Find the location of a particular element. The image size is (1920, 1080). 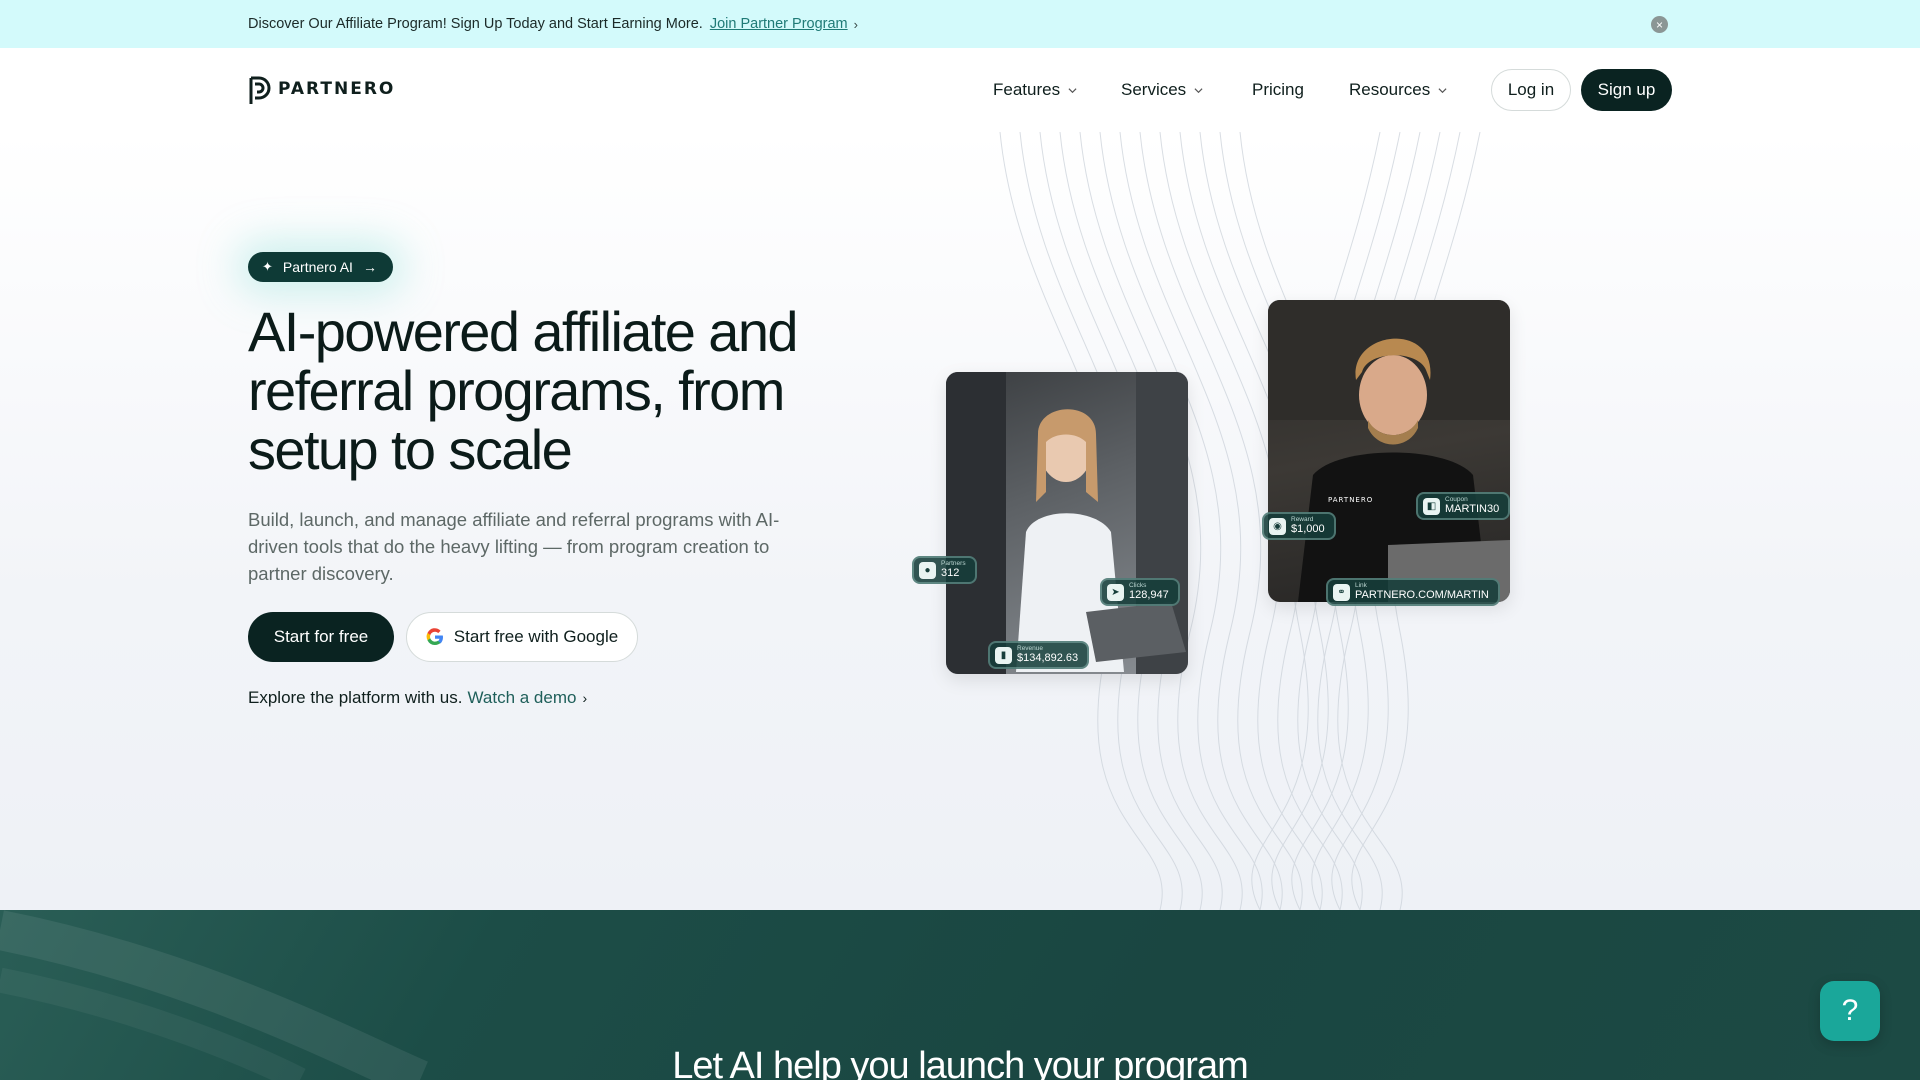

link-icon: ⚭ is located at coordinates (1341, 592).